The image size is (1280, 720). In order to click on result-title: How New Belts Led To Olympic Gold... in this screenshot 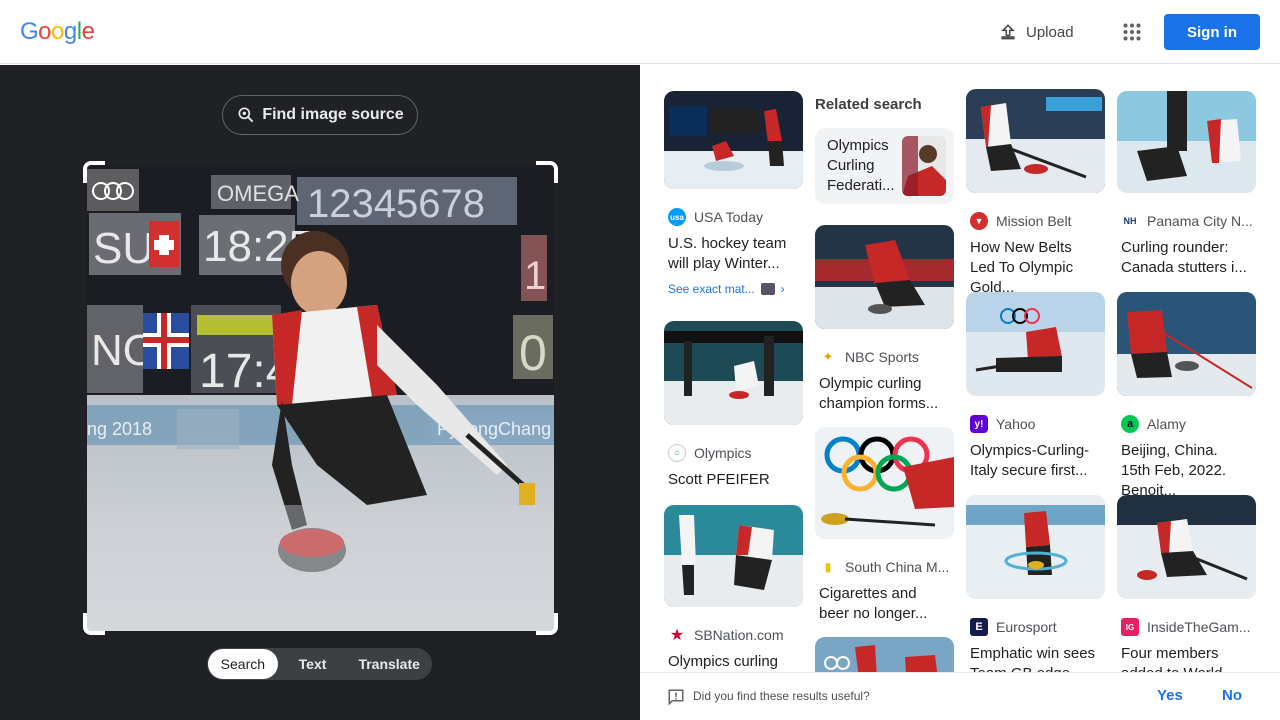, I will do `click(1022, 267)`.